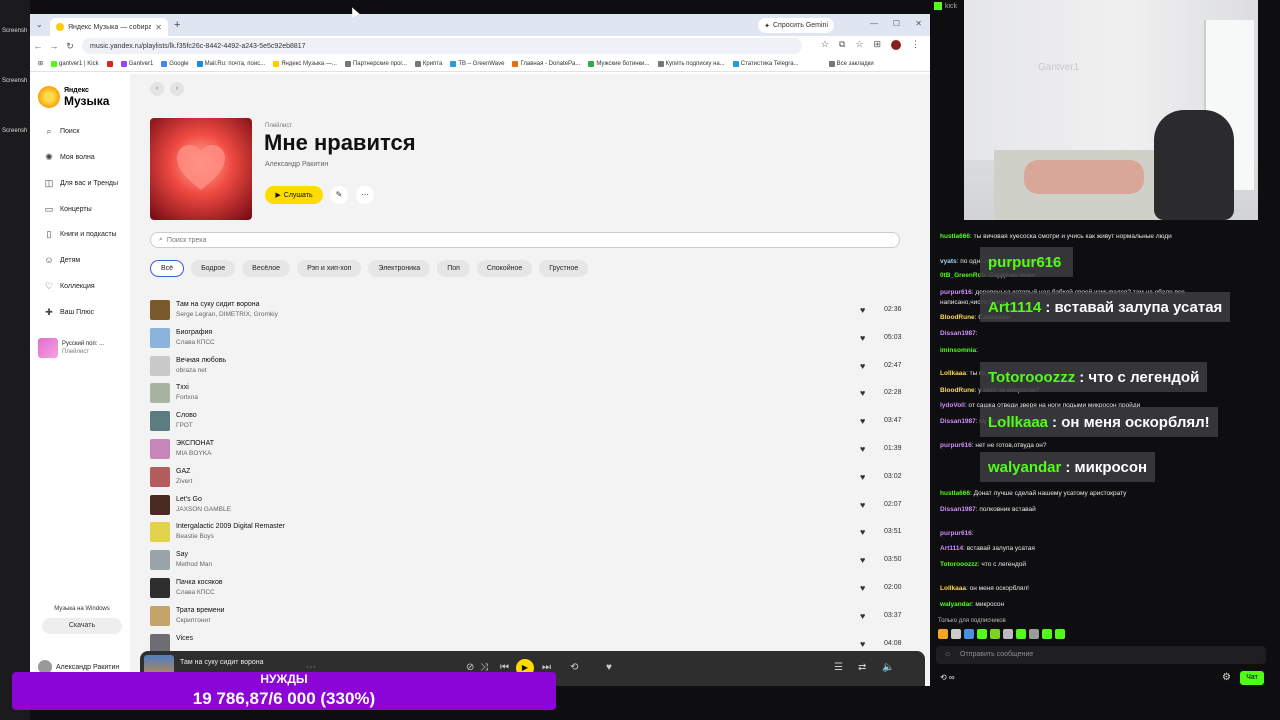  What do you see at coordinates (842, 44) in the screenshot?
I see `extensions-icon: ⧉` at bounding box center [842, 44].